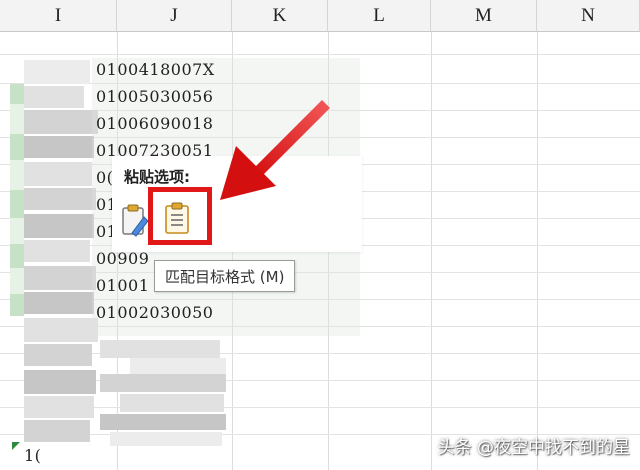 This screenshot has width=640, height=470. I want to click on column-header-i: I, so click(58, 16).